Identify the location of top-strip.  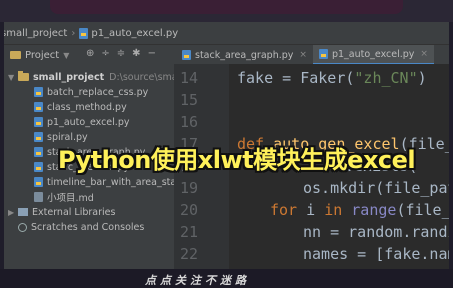
(226, 11).